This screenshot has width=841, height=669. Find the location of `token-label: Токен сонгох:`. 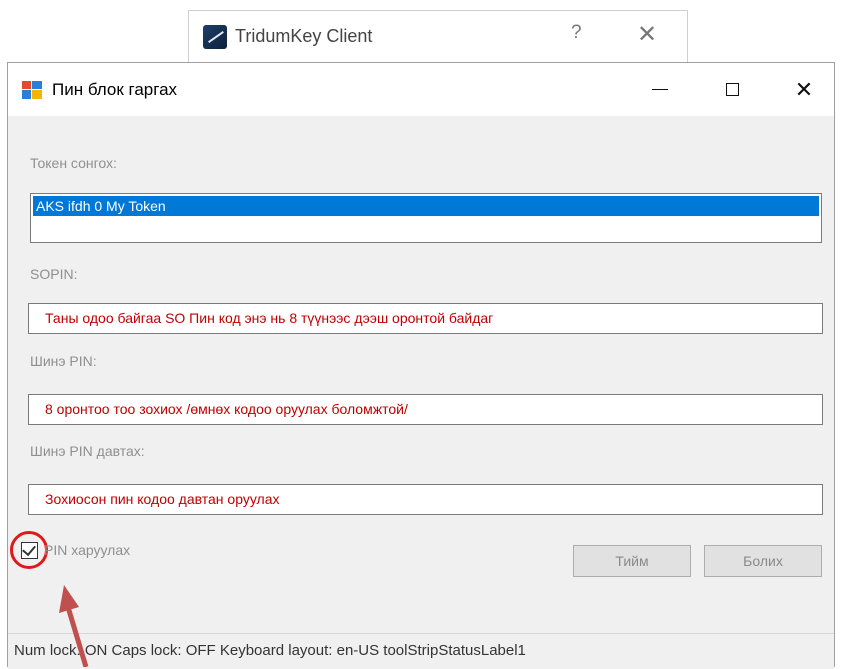

token-label: Токен сонгох: is located at coordinates (73, 163).